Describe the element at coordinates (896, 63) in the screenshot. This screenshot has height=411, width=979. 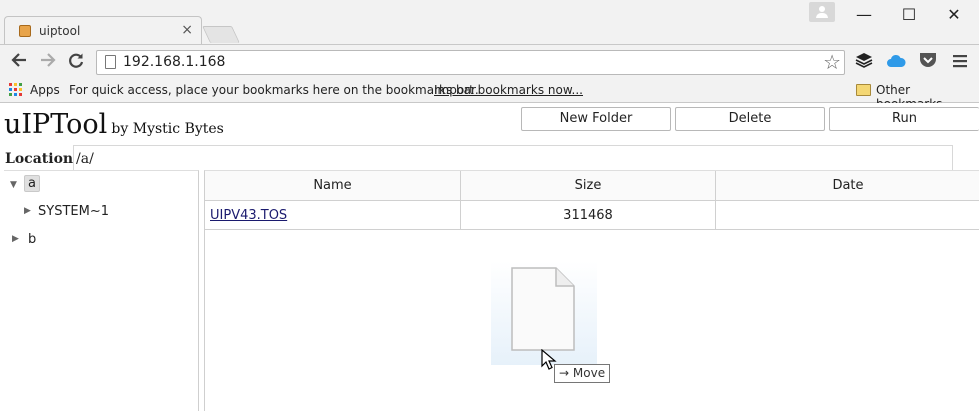
I see `cloud-extension-icon` at that location.